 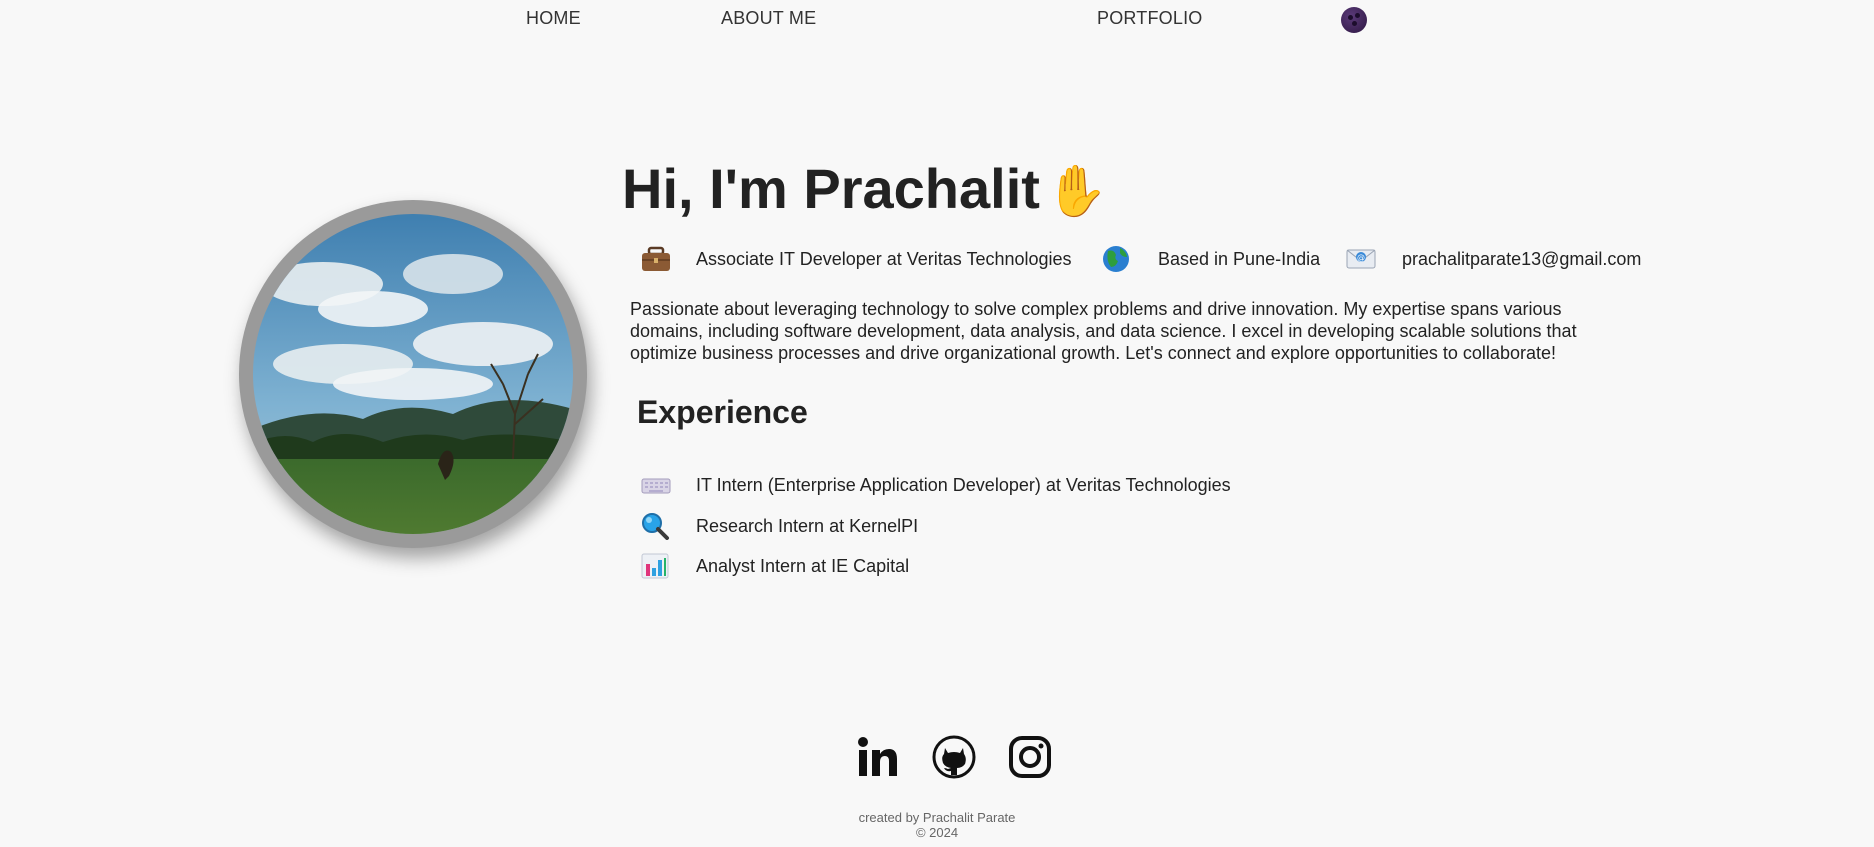 What do you see at coordinates (878, 757) in the screenshot?
I see `linkedin-icon` at bounding box center [878, 757].